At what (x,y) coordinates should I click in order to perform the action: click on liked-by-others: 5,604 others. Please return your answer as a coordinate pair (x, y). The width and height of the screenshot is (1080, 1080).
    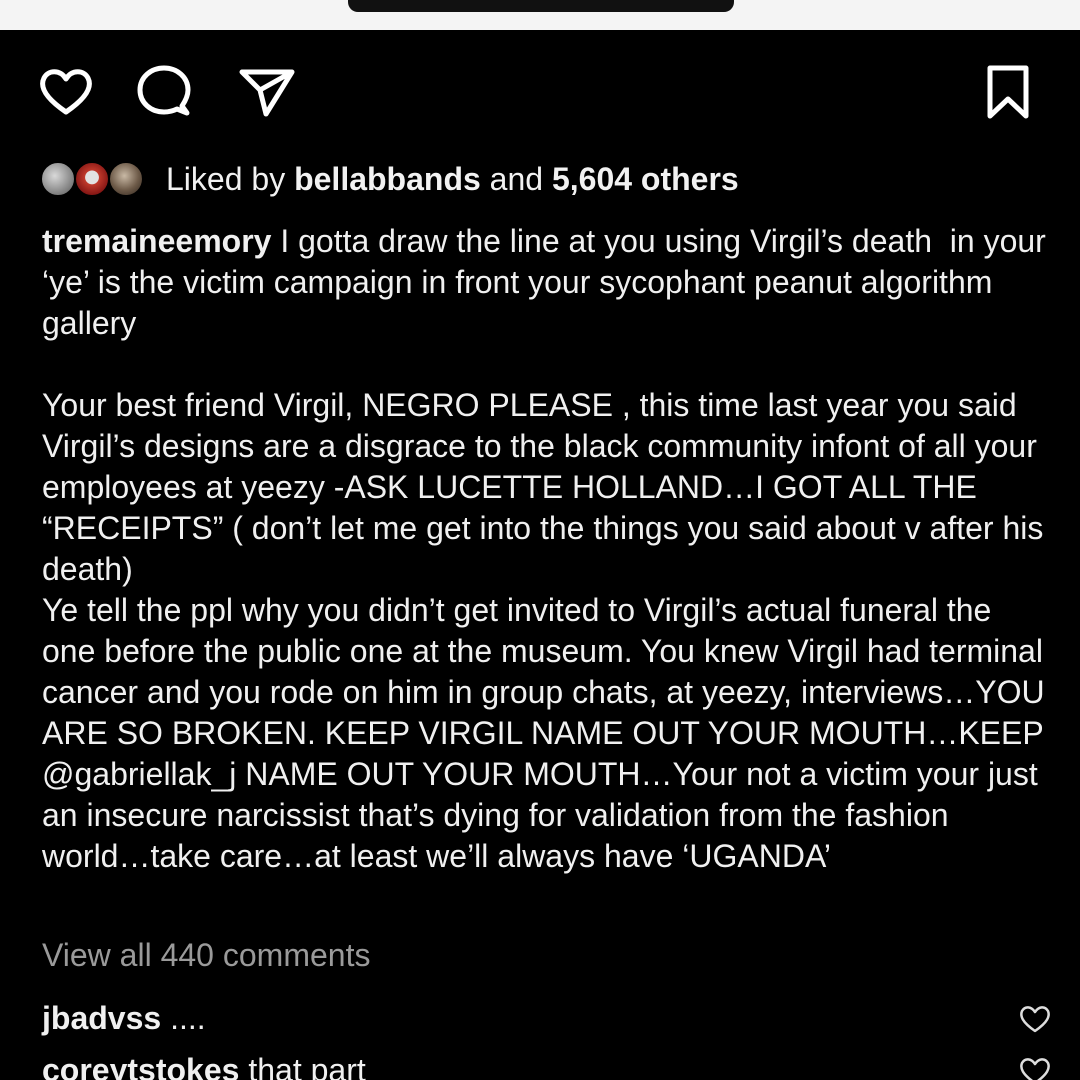
    Looking at the image, I should click on (645, 179).